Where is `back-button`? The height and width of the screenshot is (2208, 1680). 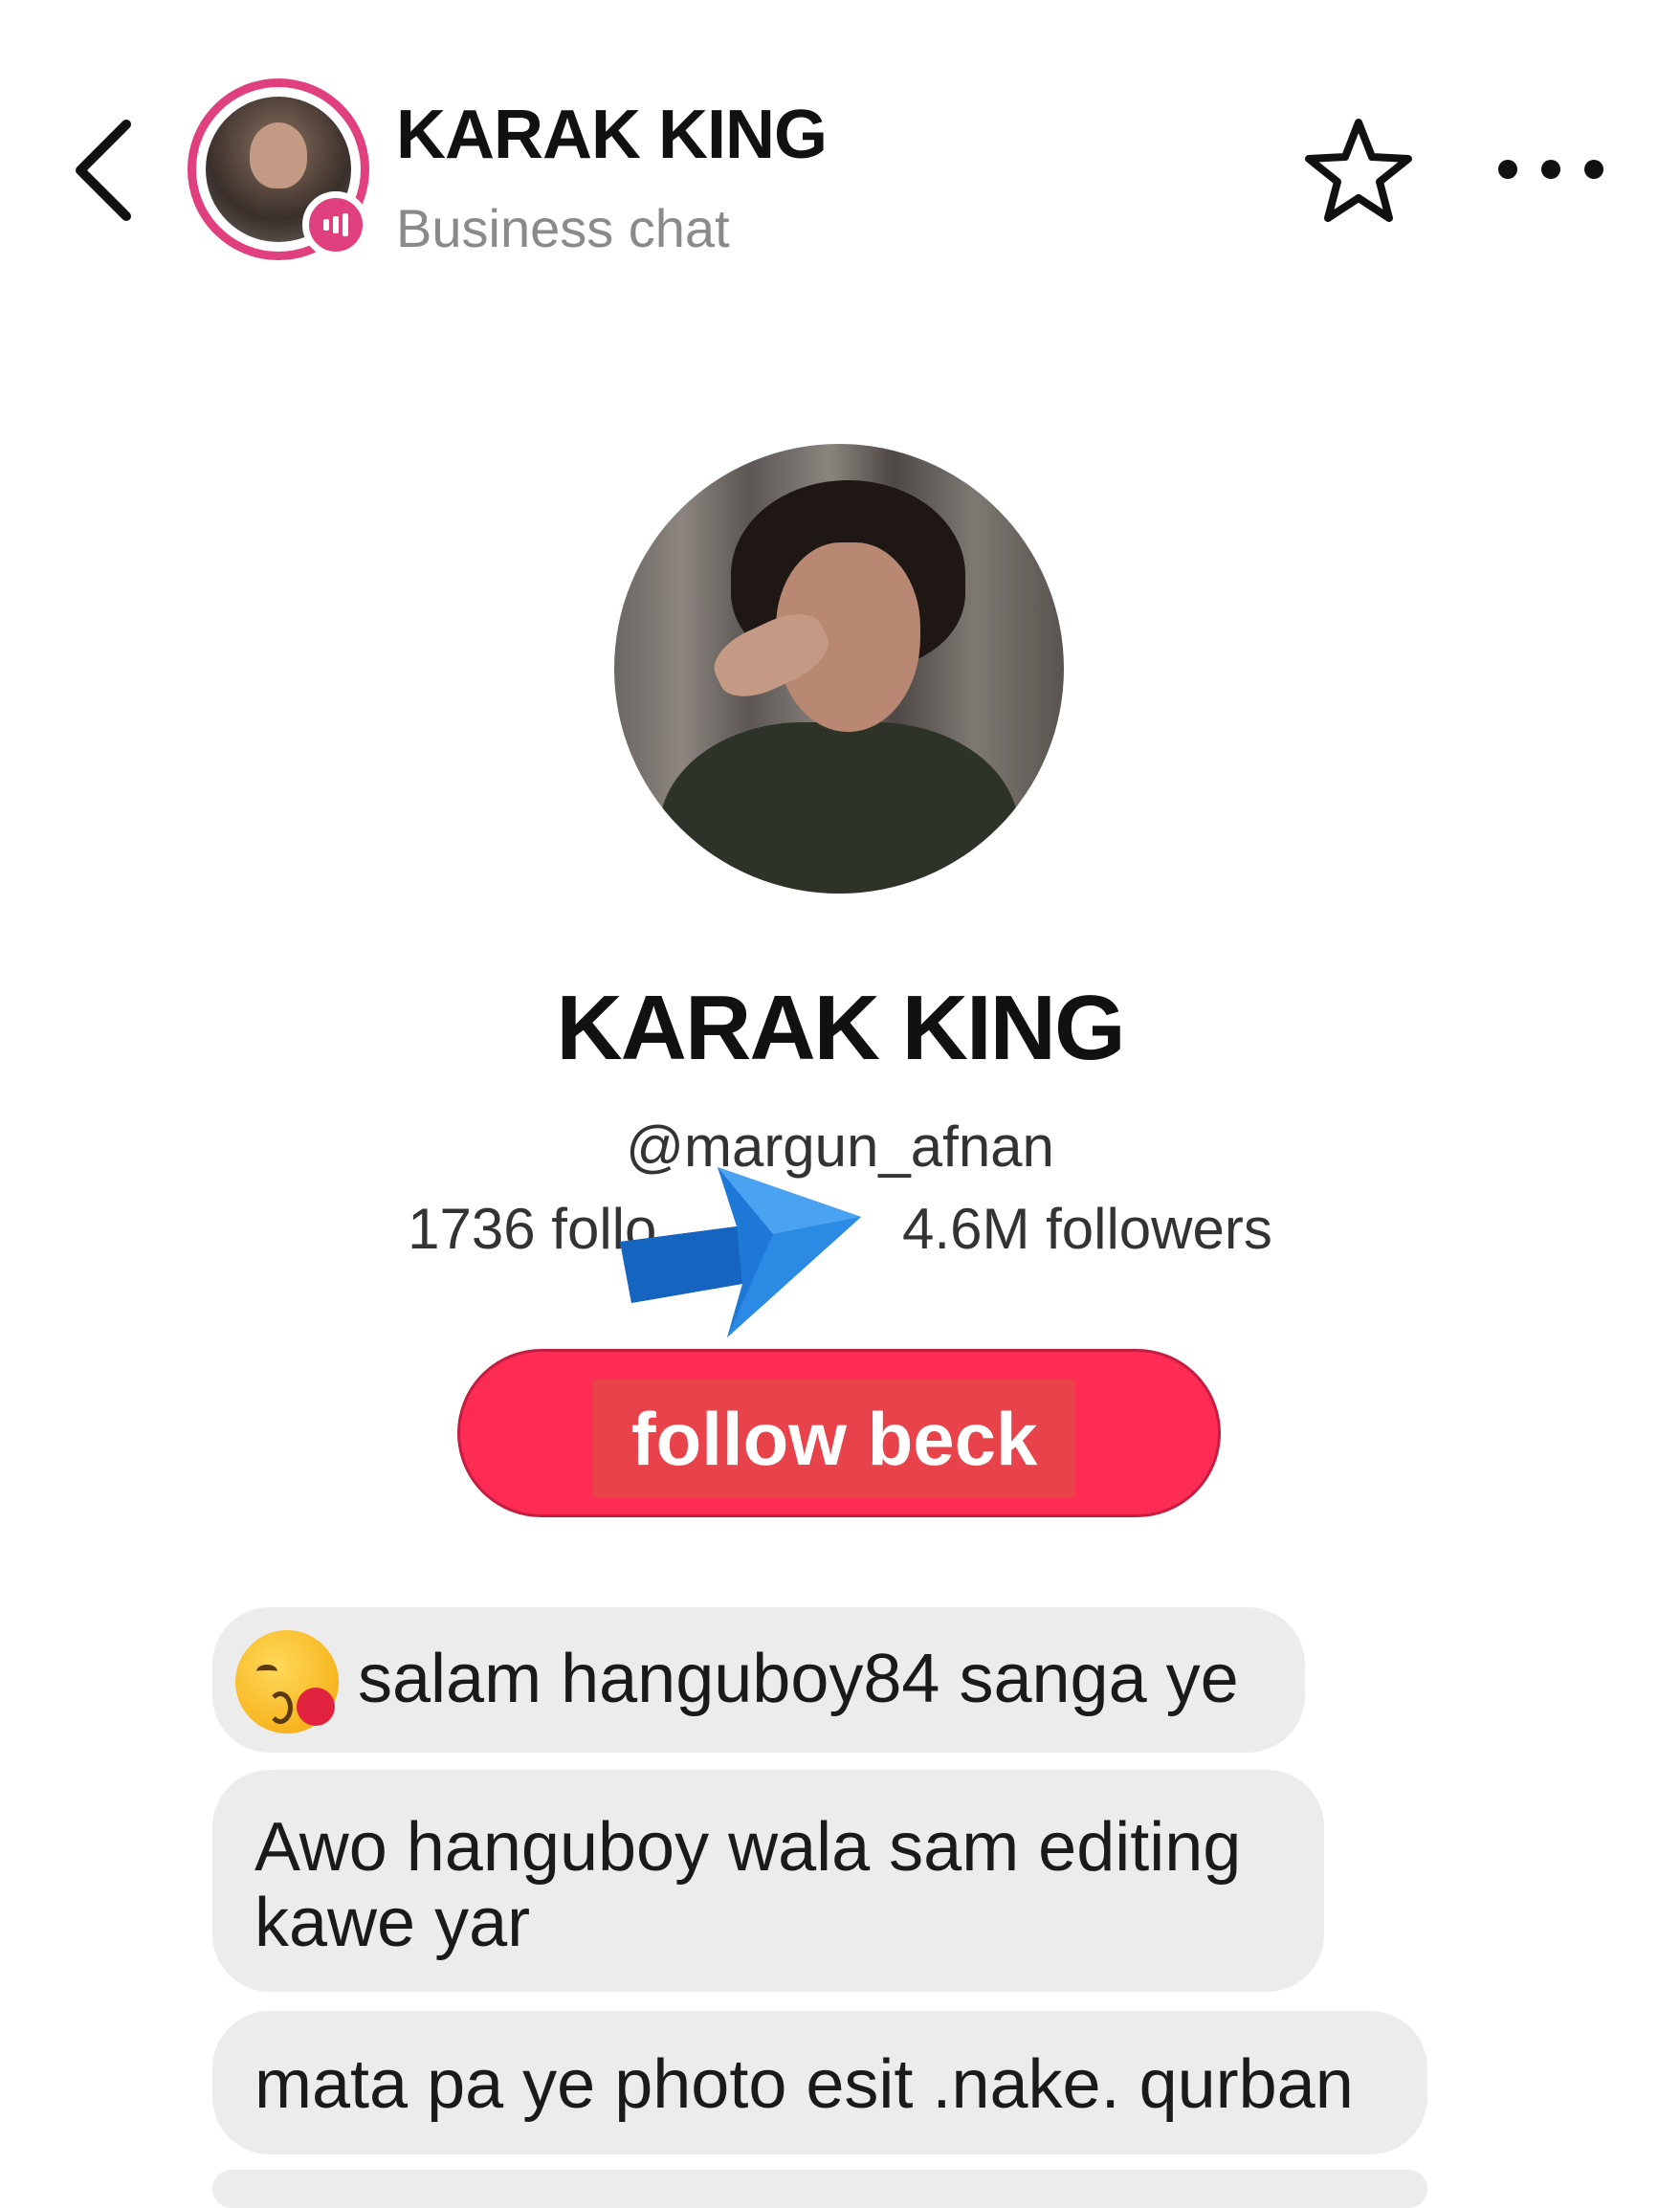
back-button is located at coordinates (106, 171).